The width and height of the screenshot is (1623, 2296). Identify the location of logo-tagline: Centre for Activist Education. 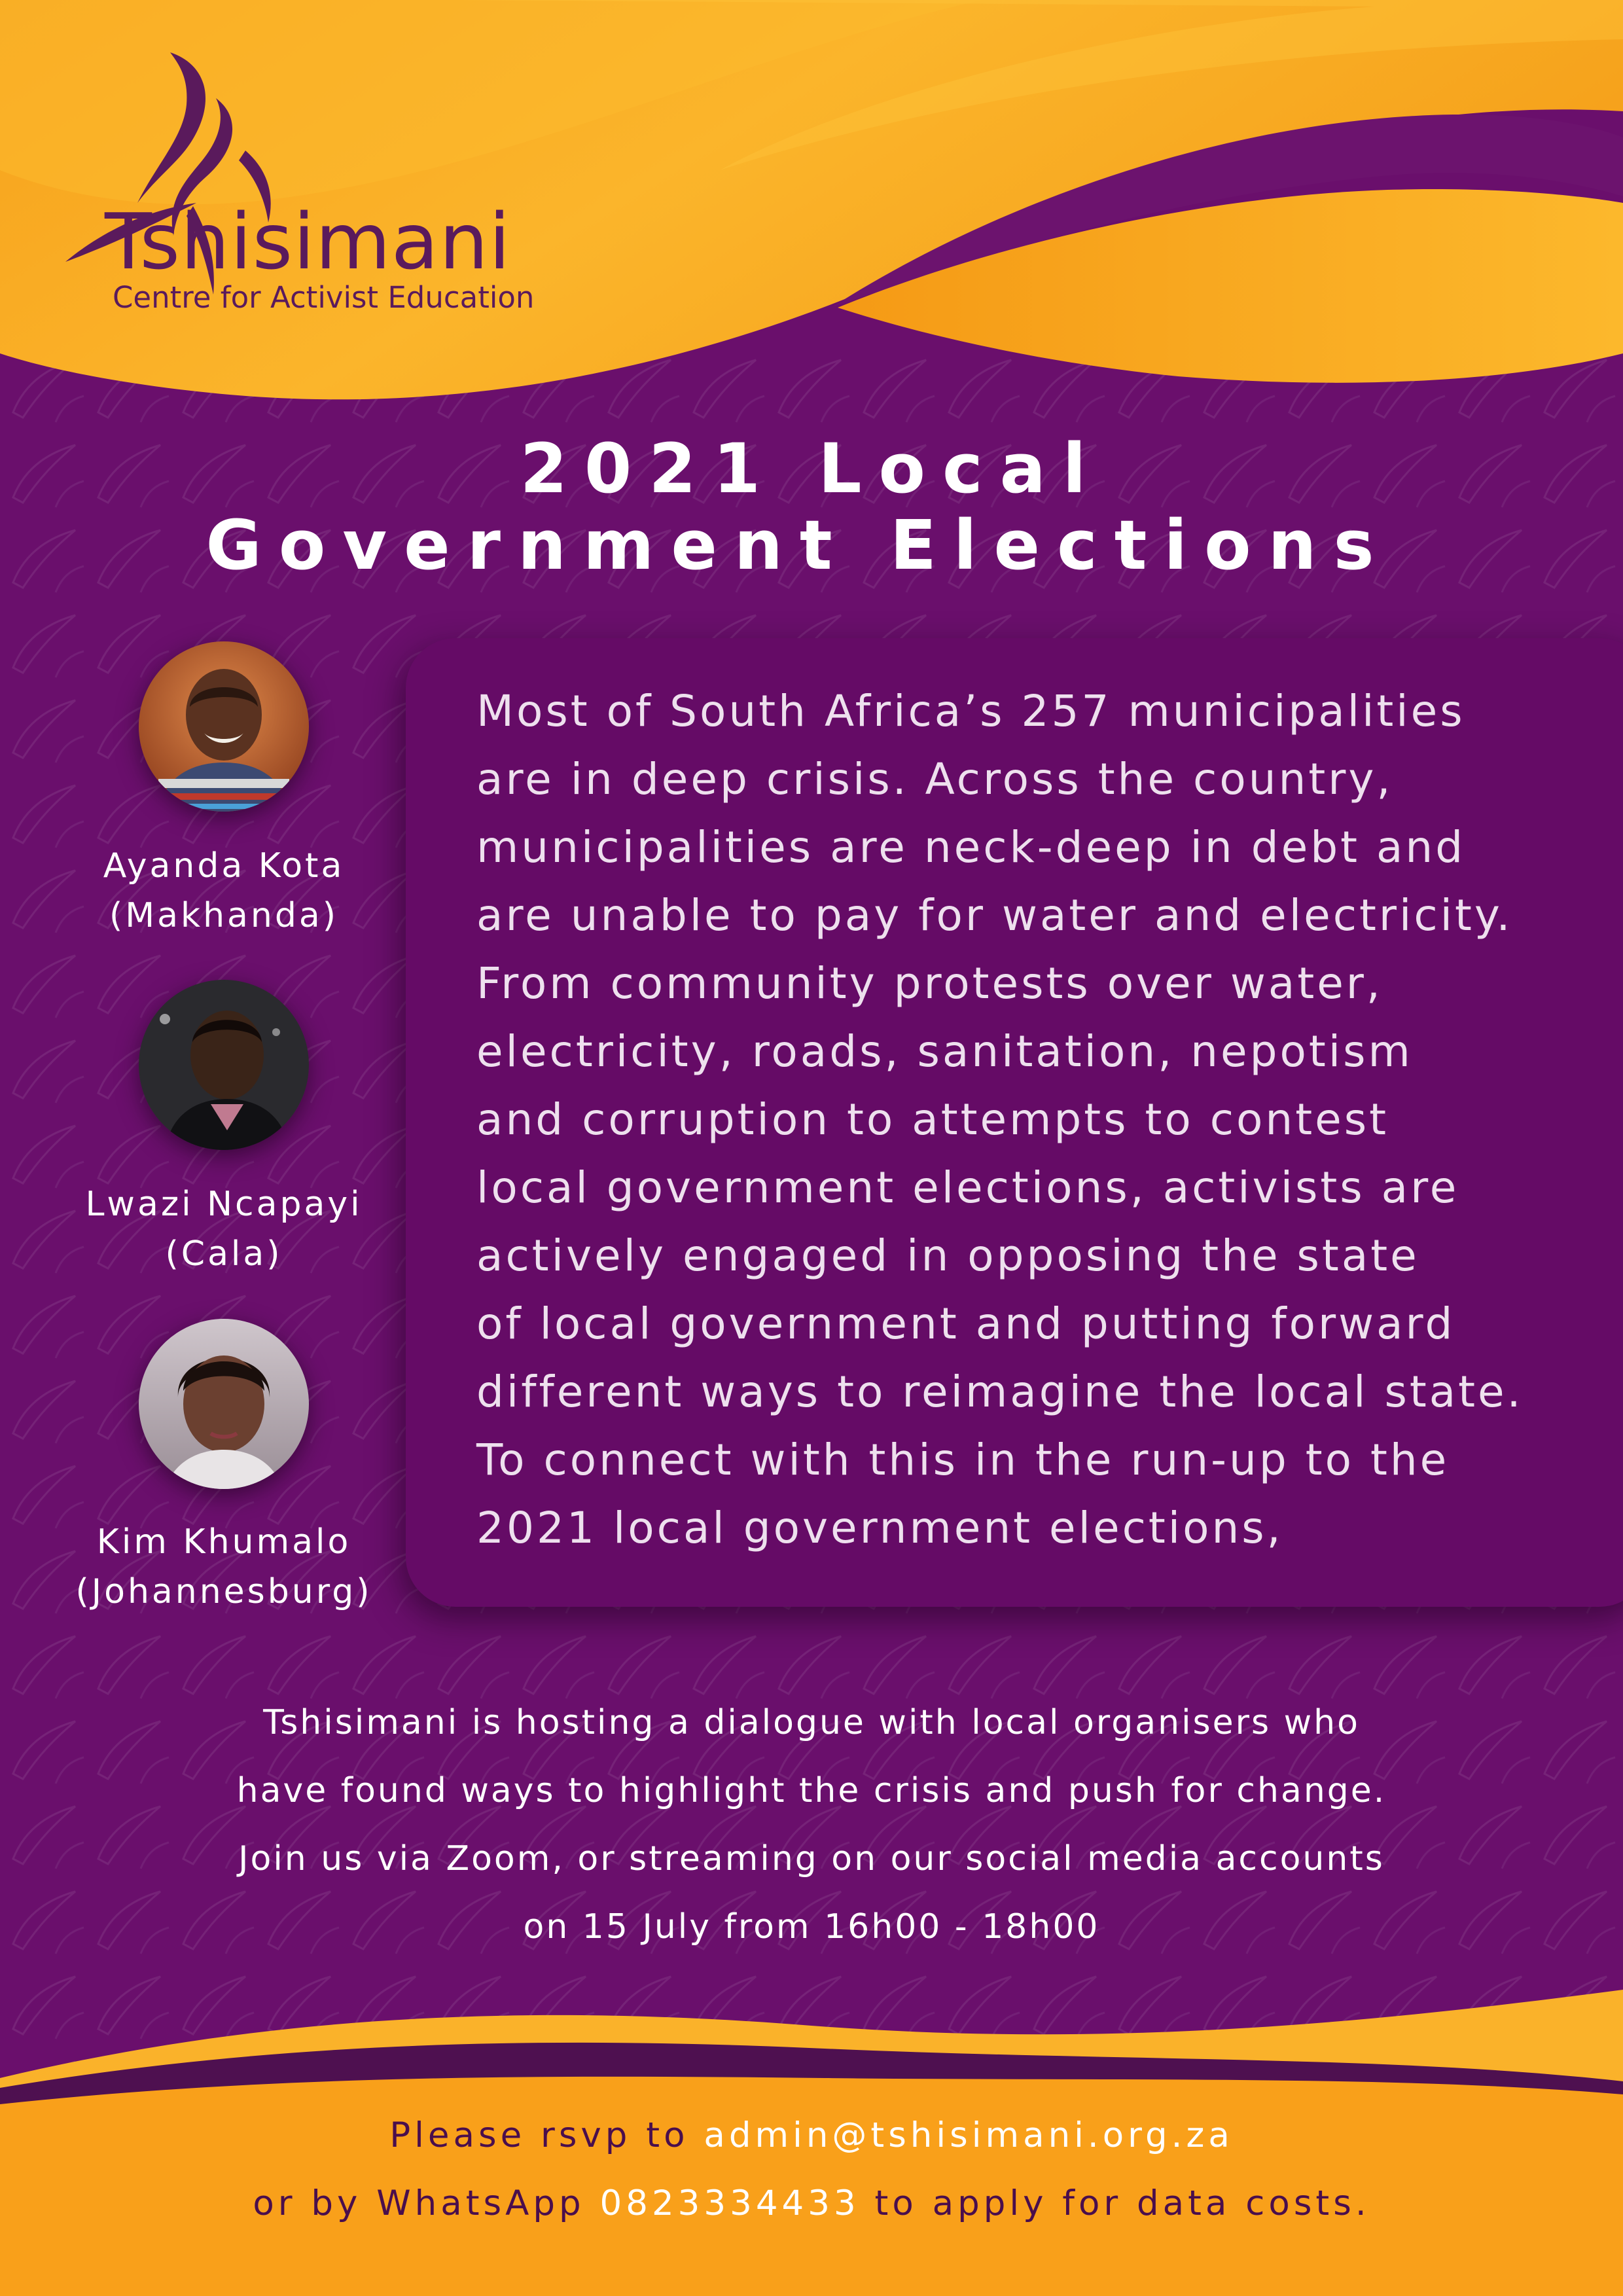
(324, 297).